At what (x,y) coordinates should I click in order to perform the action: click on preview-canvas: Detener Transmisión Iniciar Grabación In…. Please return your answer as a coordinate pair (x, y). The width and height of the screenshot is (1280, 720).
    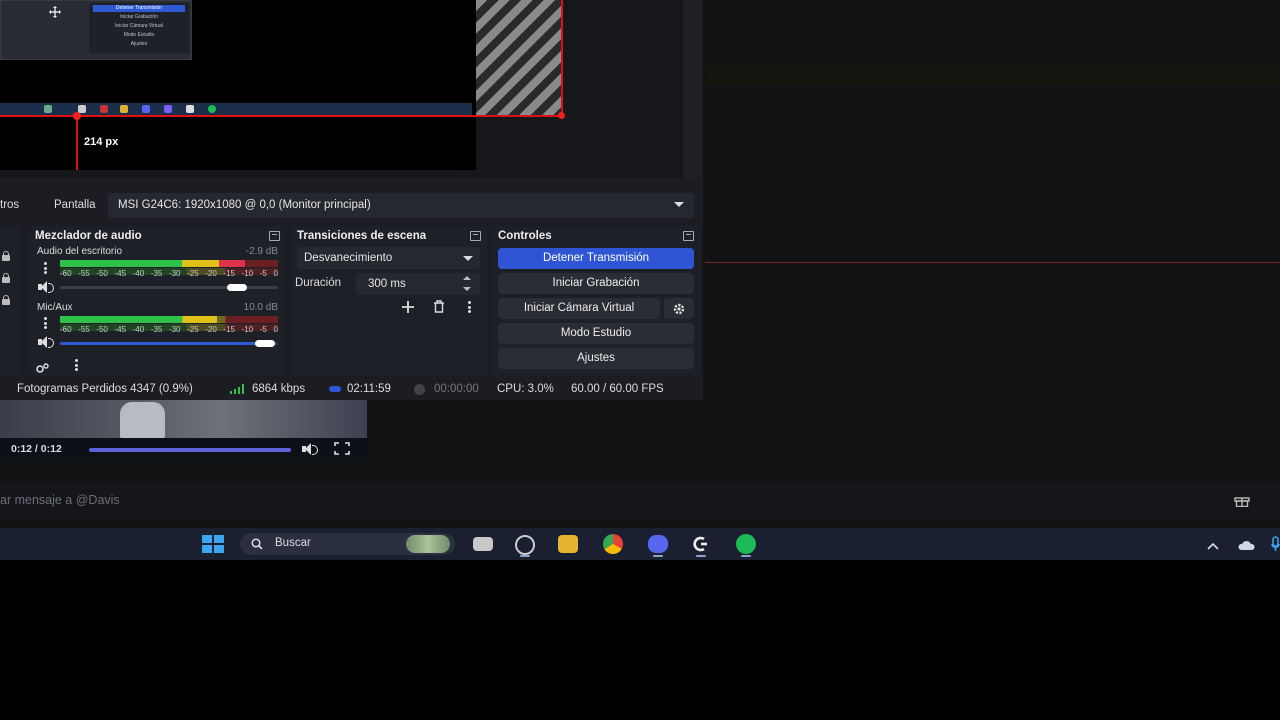
    Looking at the image, I should click on (238, 85).